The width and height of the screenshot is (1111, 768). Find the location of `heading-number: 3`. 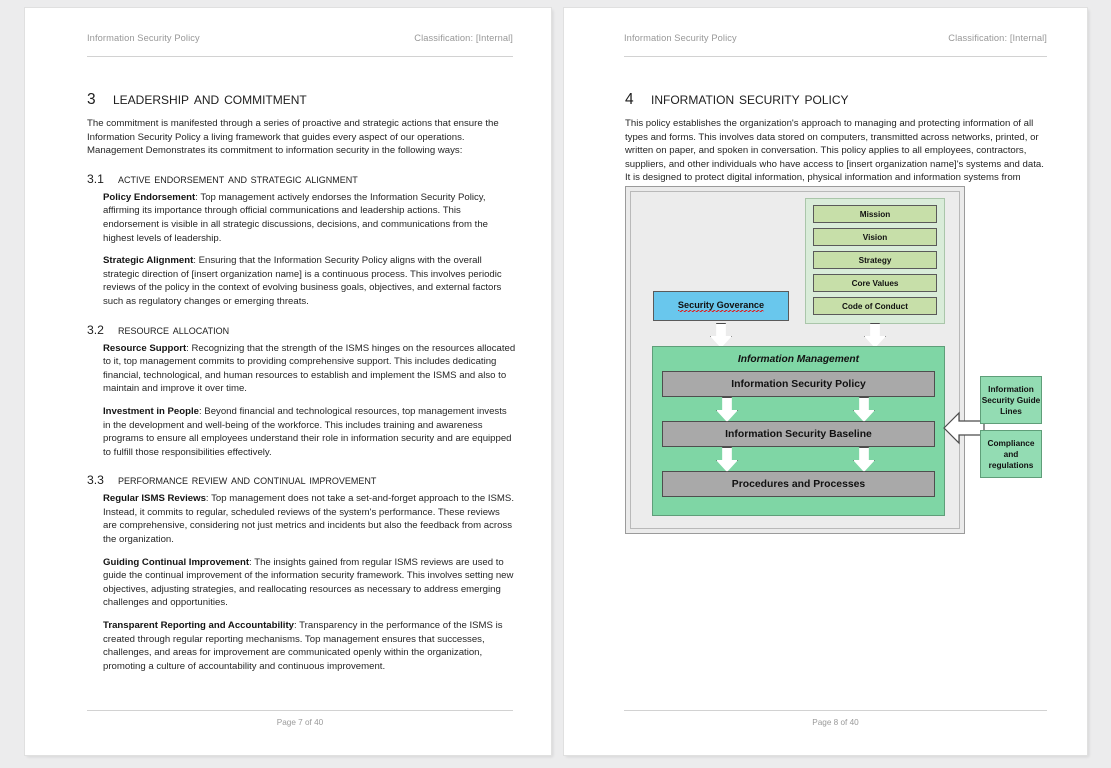

heading-number: 3 is located at coordinates (91, 99).